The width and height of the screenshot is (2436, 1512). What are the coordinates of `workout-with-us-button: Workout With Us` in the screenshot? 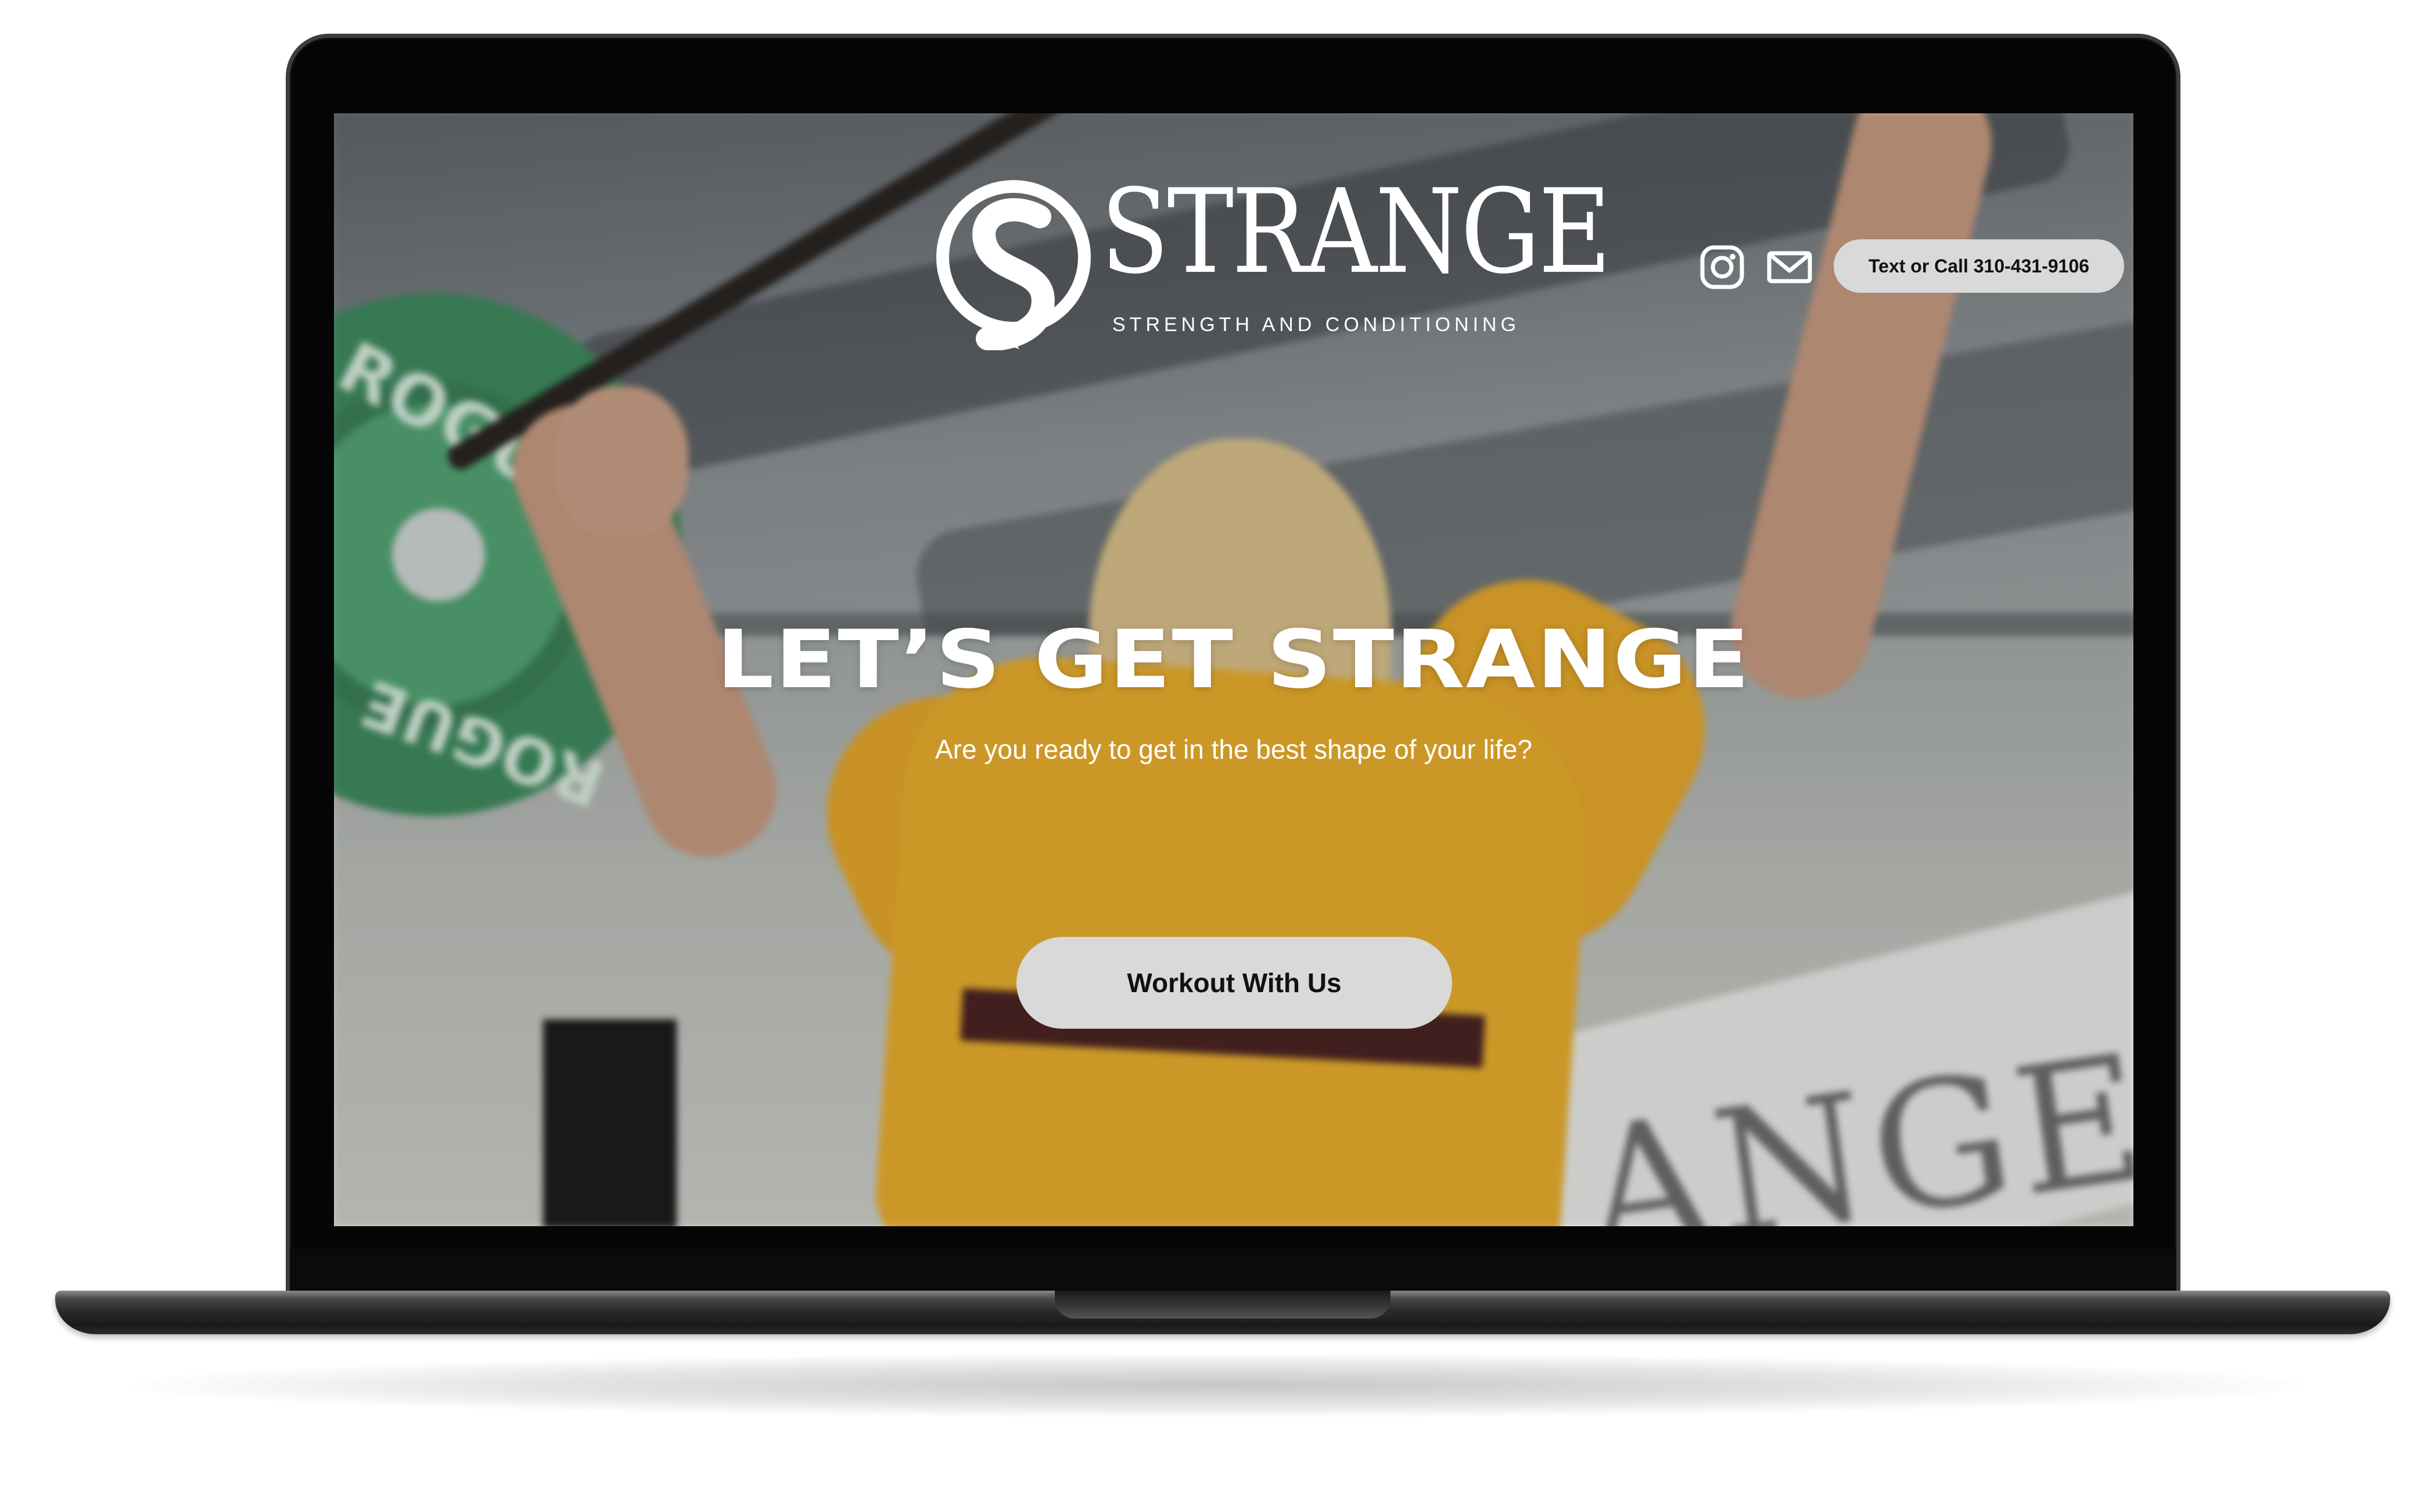 It's located at (1234, 983).